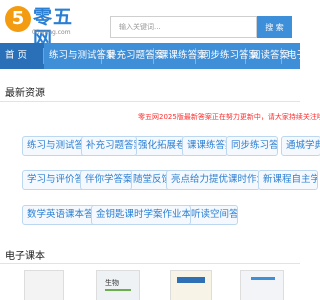  What do you see at coordinates (291, 56) in the screenshot?
I see `nav-item-ebooks: 电子书` at bounding box center [291, 56].